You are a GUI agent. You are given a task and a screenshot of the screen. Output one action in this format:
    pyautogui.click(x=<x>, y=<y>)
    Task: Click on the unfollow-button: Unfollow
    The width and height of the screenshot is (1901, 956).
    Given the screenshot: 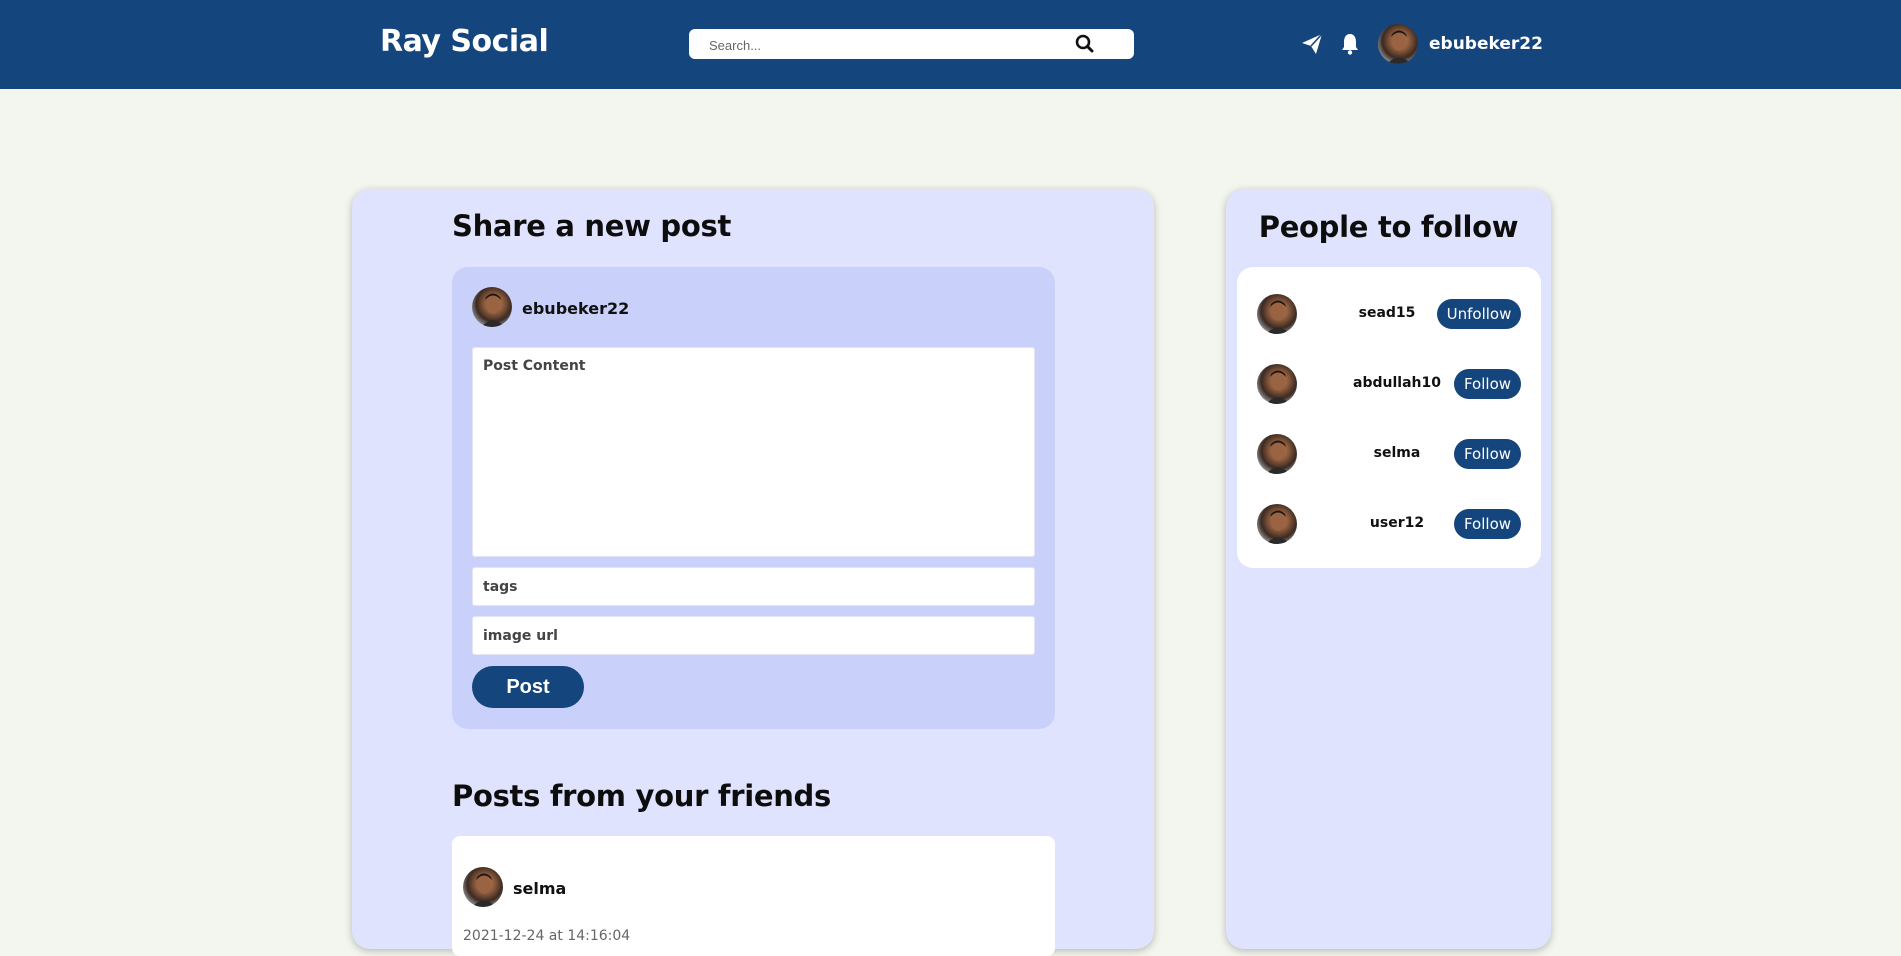 What is the action you would take?
    pyautogui.click(x=1479, y=314)
    